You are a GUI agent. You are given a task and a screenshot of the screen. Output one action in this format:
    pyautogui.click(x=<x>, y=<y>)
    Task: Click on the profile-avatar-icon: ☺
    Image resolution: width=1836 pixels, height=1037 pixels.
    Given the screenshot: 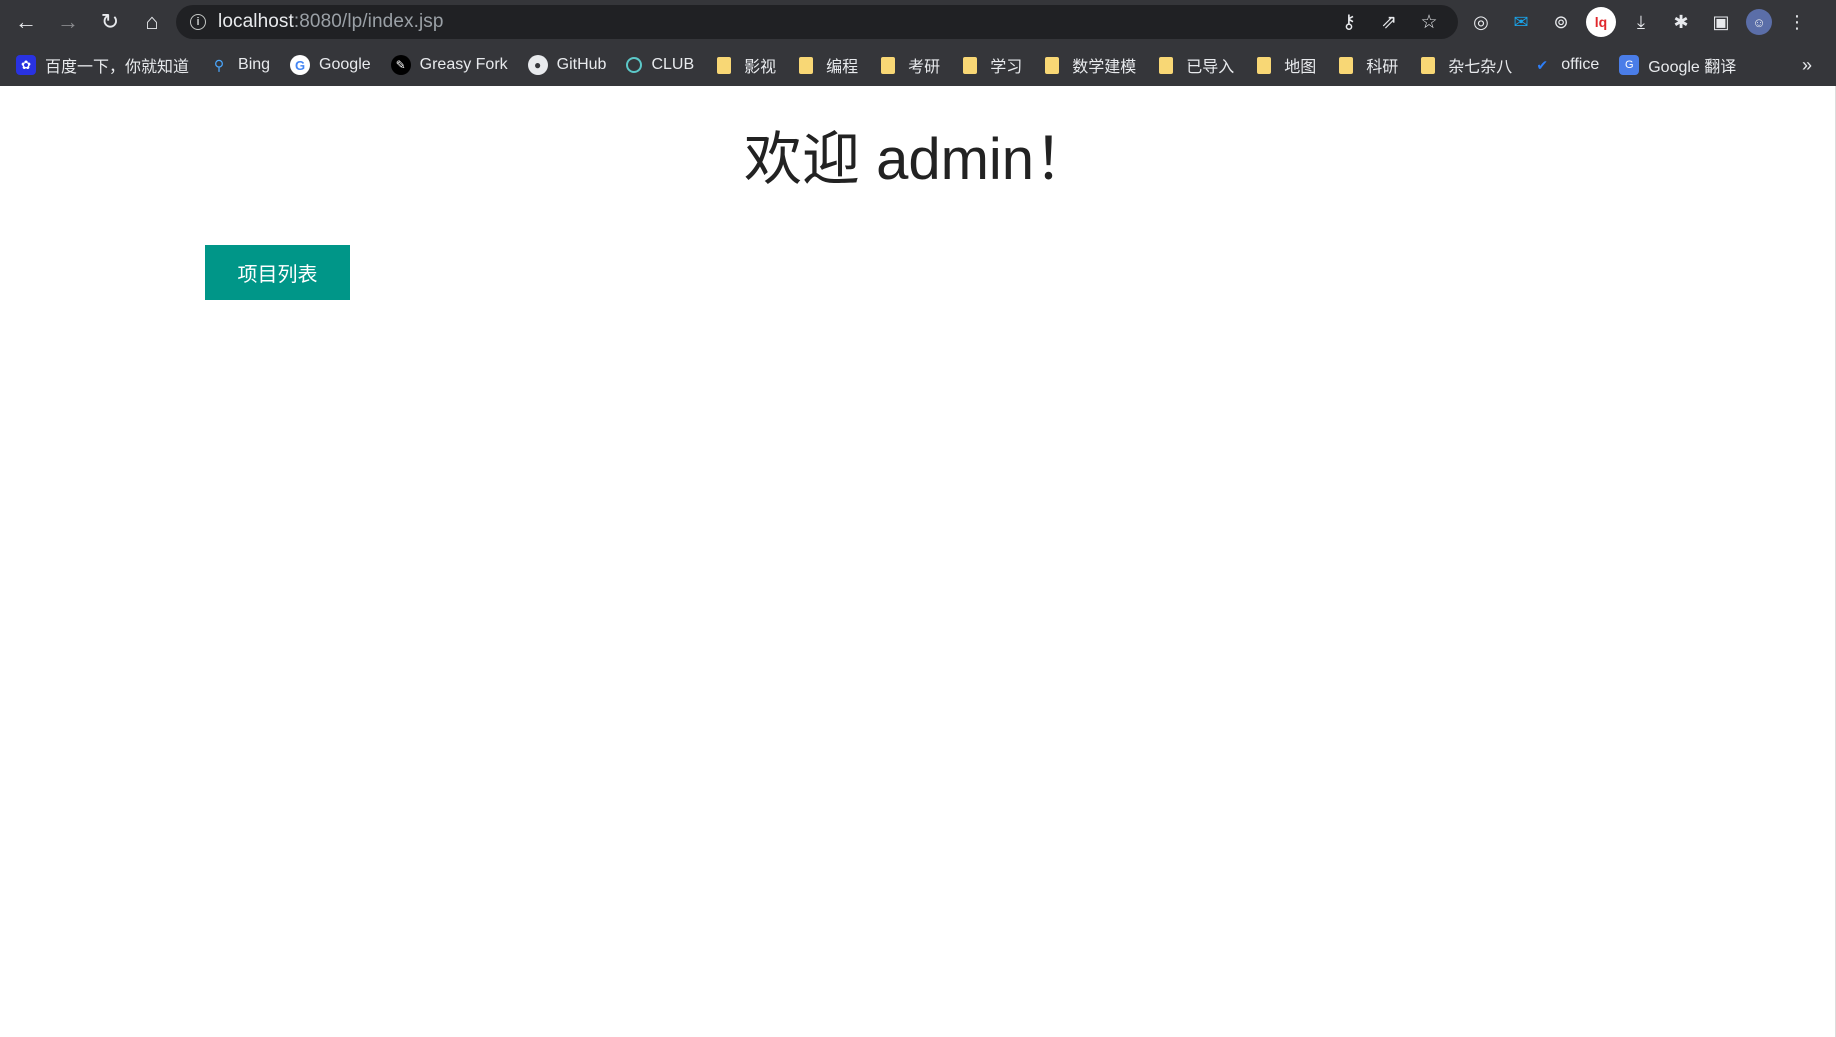 What is the action you would take?
    pyautogui.click(x=1759, y=22)
    